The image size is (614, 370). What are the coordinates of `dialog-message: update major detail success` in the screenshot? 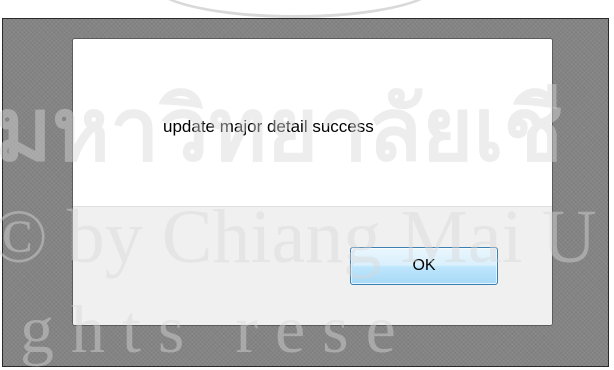 It's located at (268, 126).